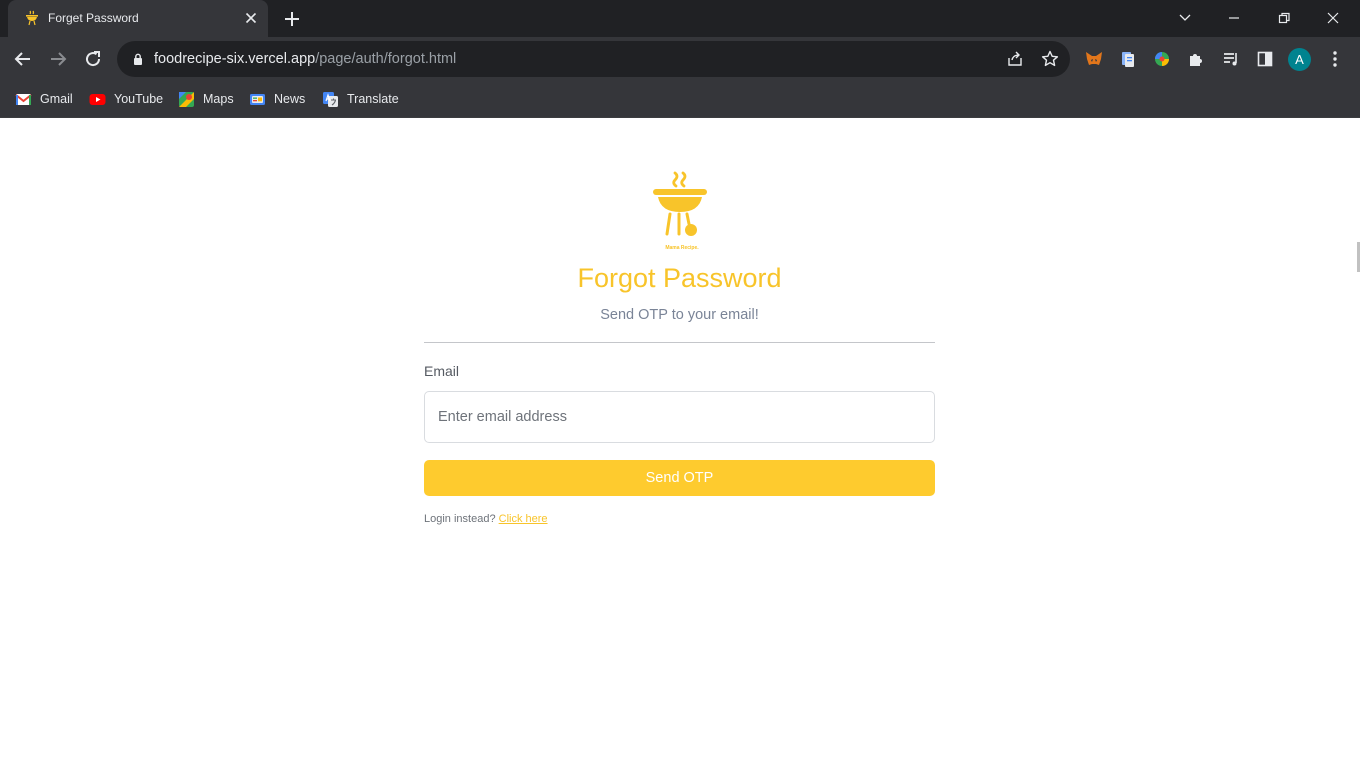 The image size is (1360, 768). Describe the element at coordinates (1128, 59) in the screenshot. I see `docs-extension-icon` at that location.